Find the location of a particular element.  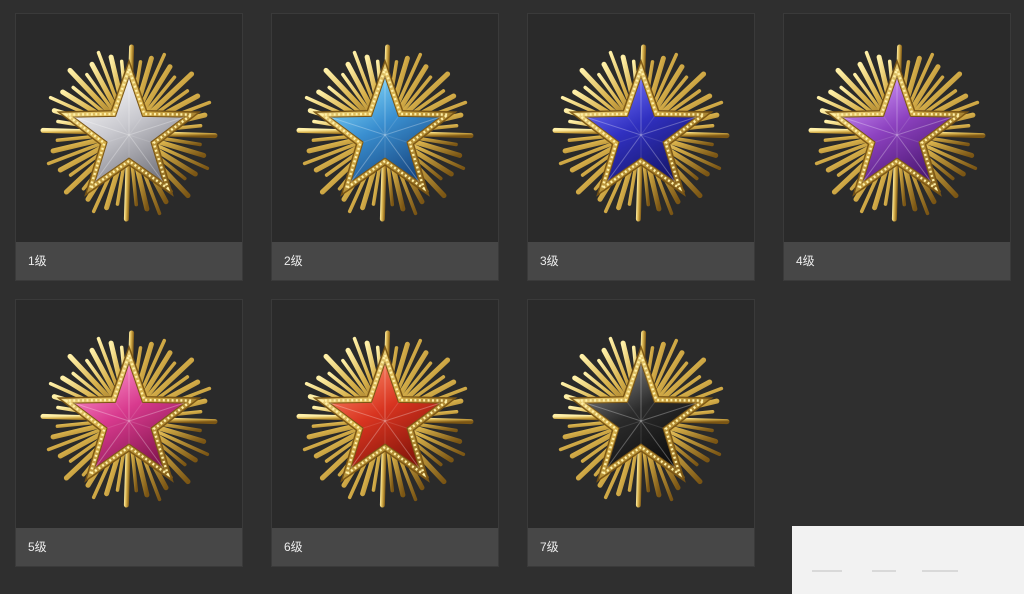

medal-label-bar: 2级 is located at coordinates (385, 261).